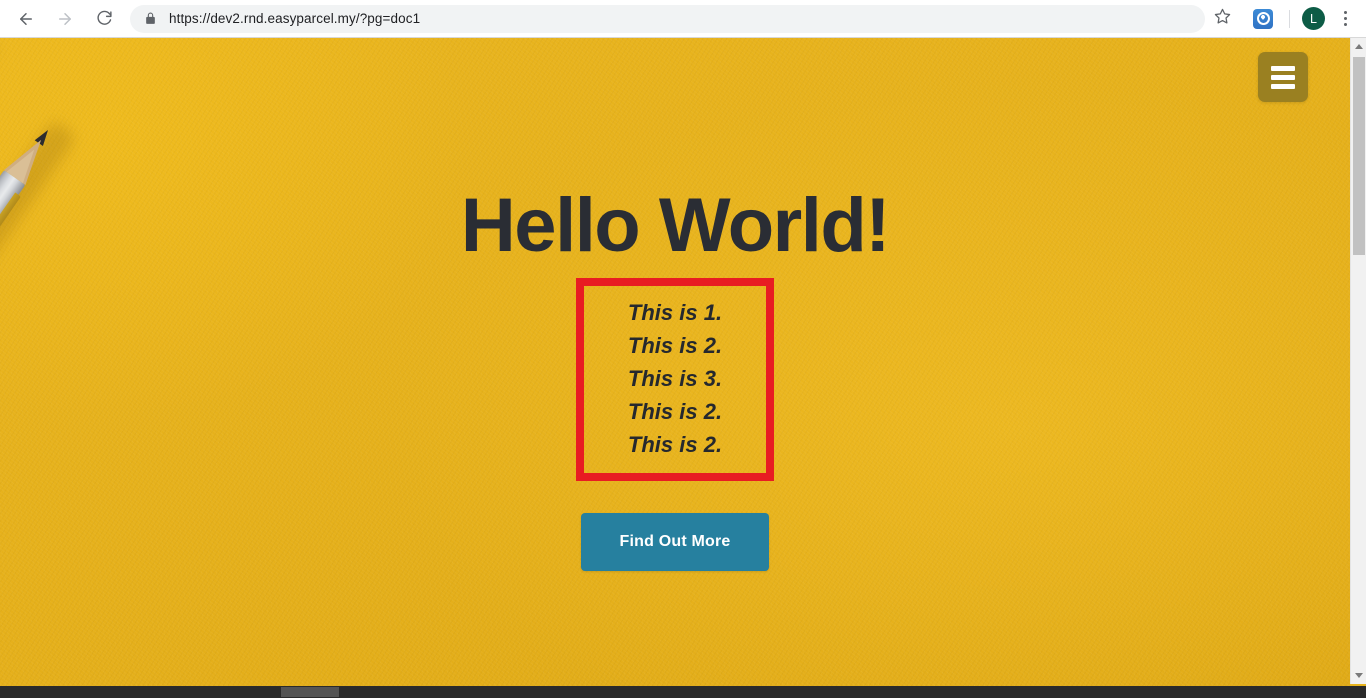 Image resolution: width=1366 pixels, height=698 pixels. Describe the element at coordinates (1358, 675) in the screenshot. I see `scroll-down-arrow-icon` at that location.